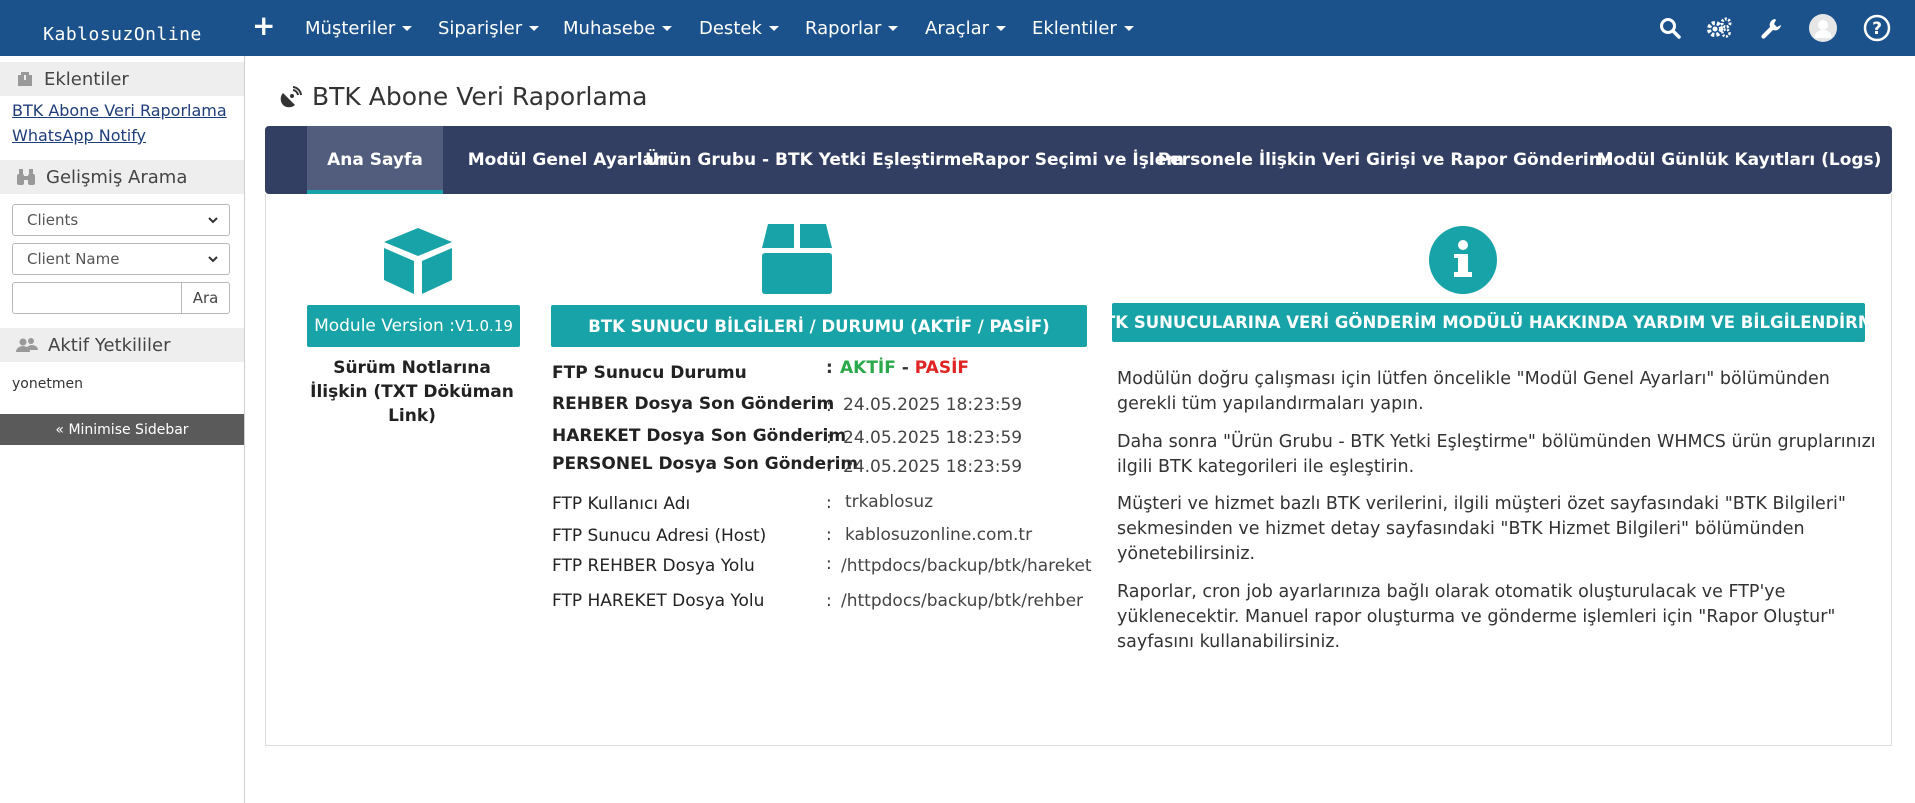  I want to click on menu-muhasebe: Muhasebe, so click(618, 28).